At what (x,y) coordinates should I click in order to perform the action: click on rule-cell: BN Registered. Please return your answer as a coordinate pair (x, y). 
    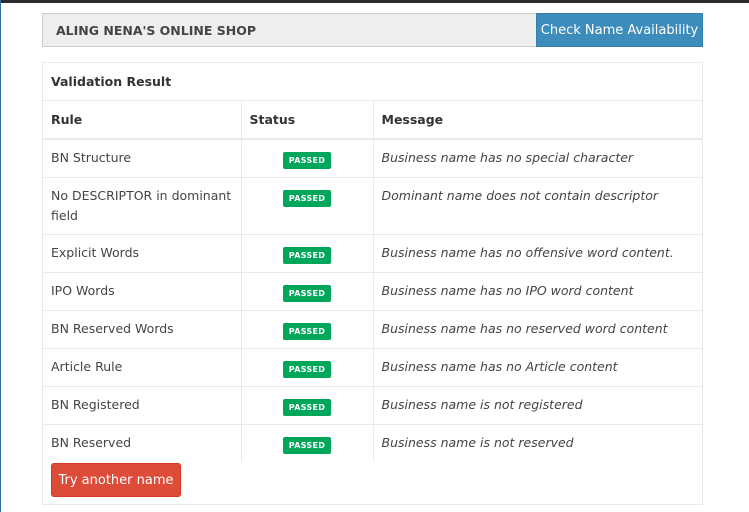
    Looking at the image, I should click on (142, 405).